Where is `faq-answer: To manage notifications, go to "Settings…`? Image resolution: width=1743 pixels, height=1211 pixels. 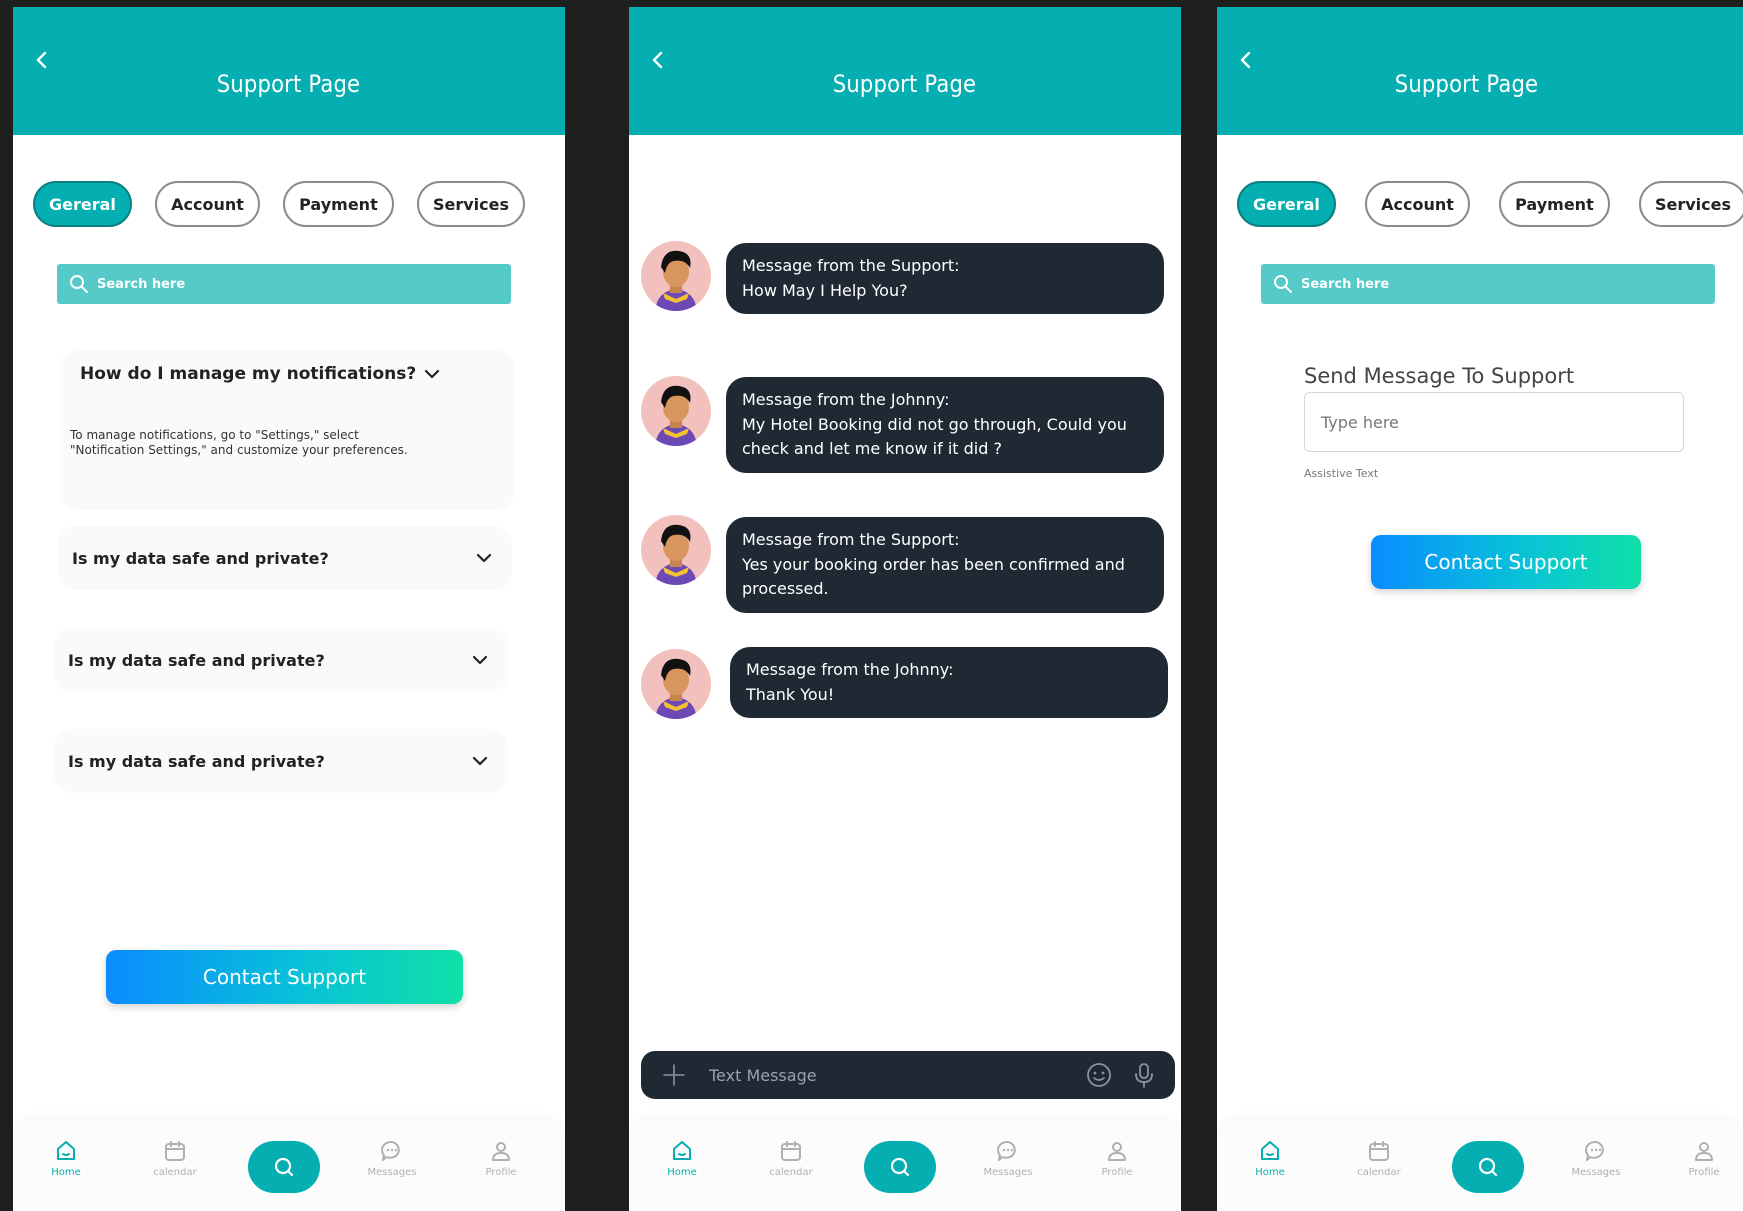
faq-answer: To manage notifications, go to "Settings… is located at coordinates (260, 443).